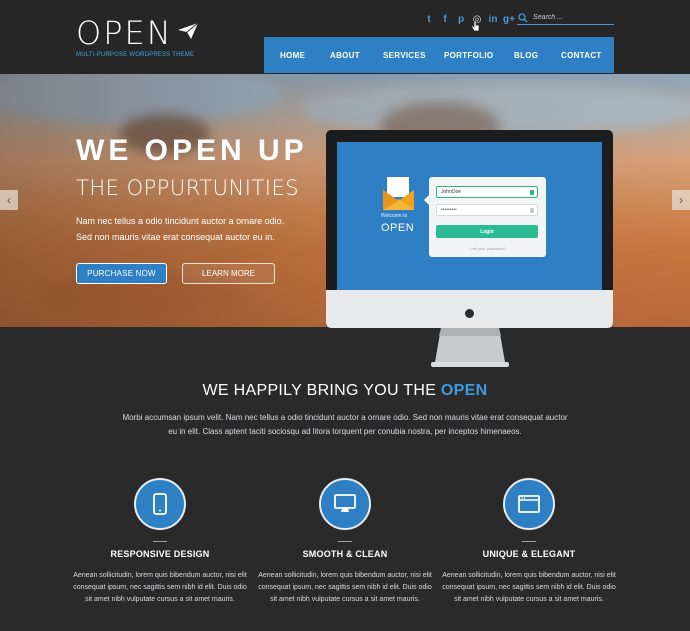 The width and height of the screenshot is (690, 631). Describe the element at coordinates (475, 26) in the screenshot. I see `hand-cursor-icon` at that location.